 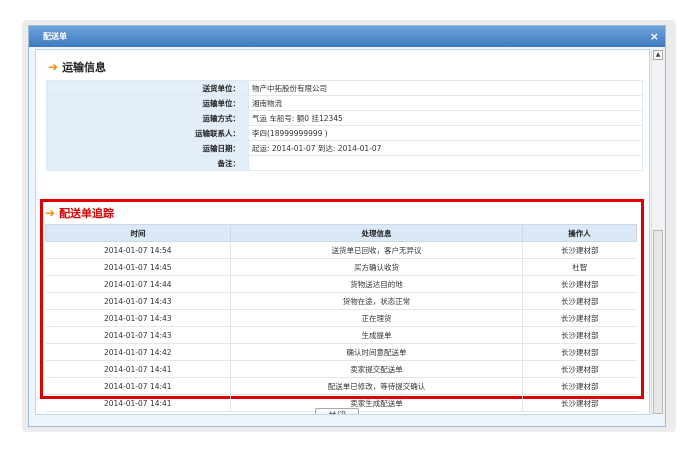 I want to click on table-row: 2014-01-07 14:44 货物送达目的地 长沙建材部, so click(x=341, y=284).